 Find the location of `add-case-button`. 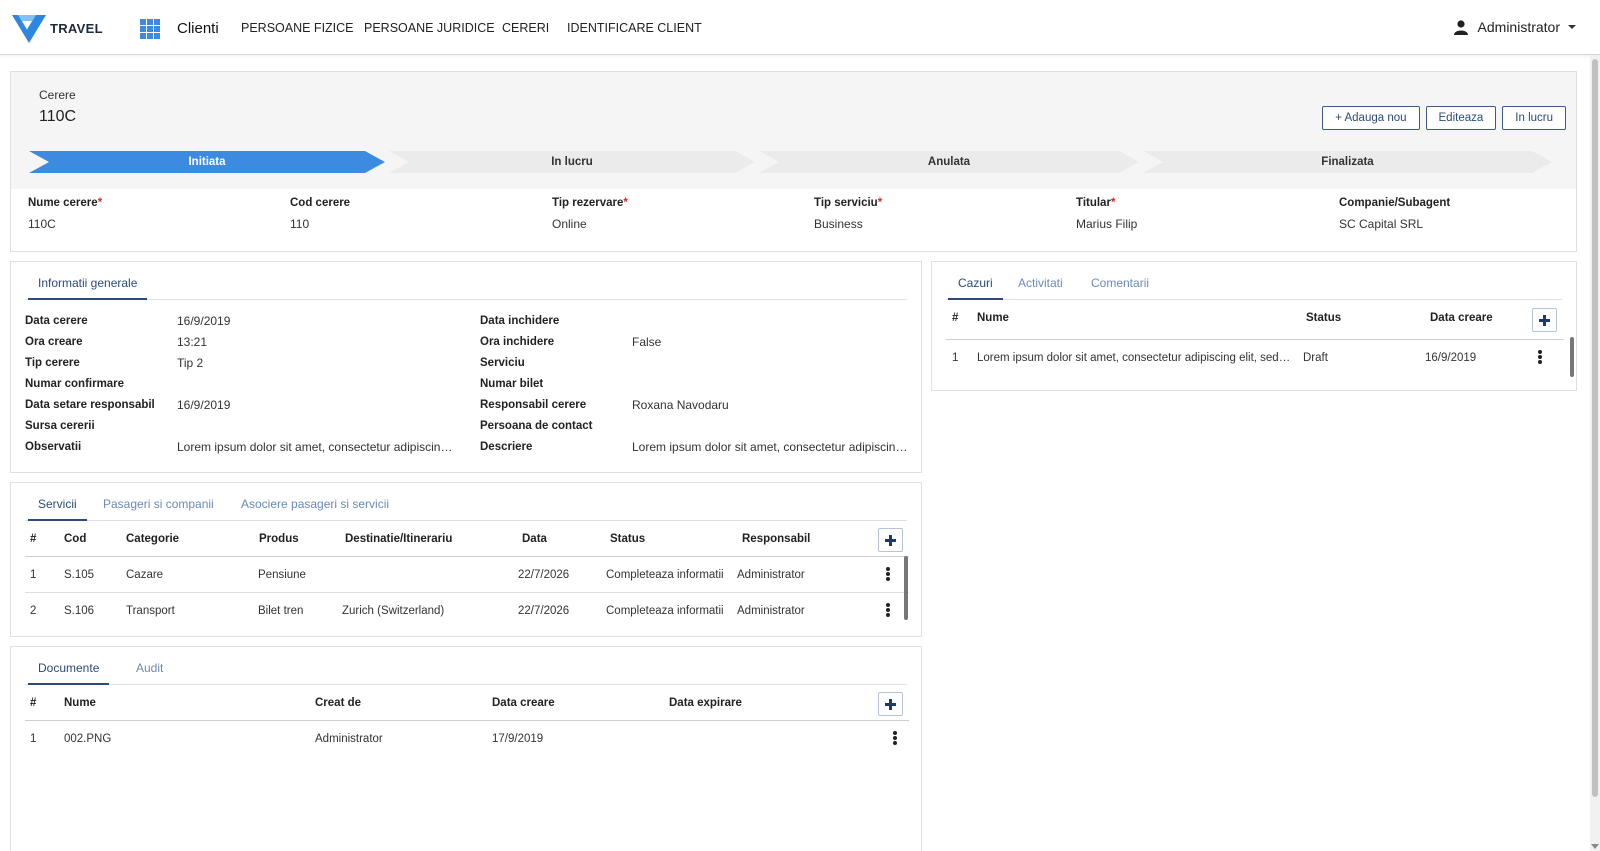

add-case-button is located at coordinates (1544, 320).